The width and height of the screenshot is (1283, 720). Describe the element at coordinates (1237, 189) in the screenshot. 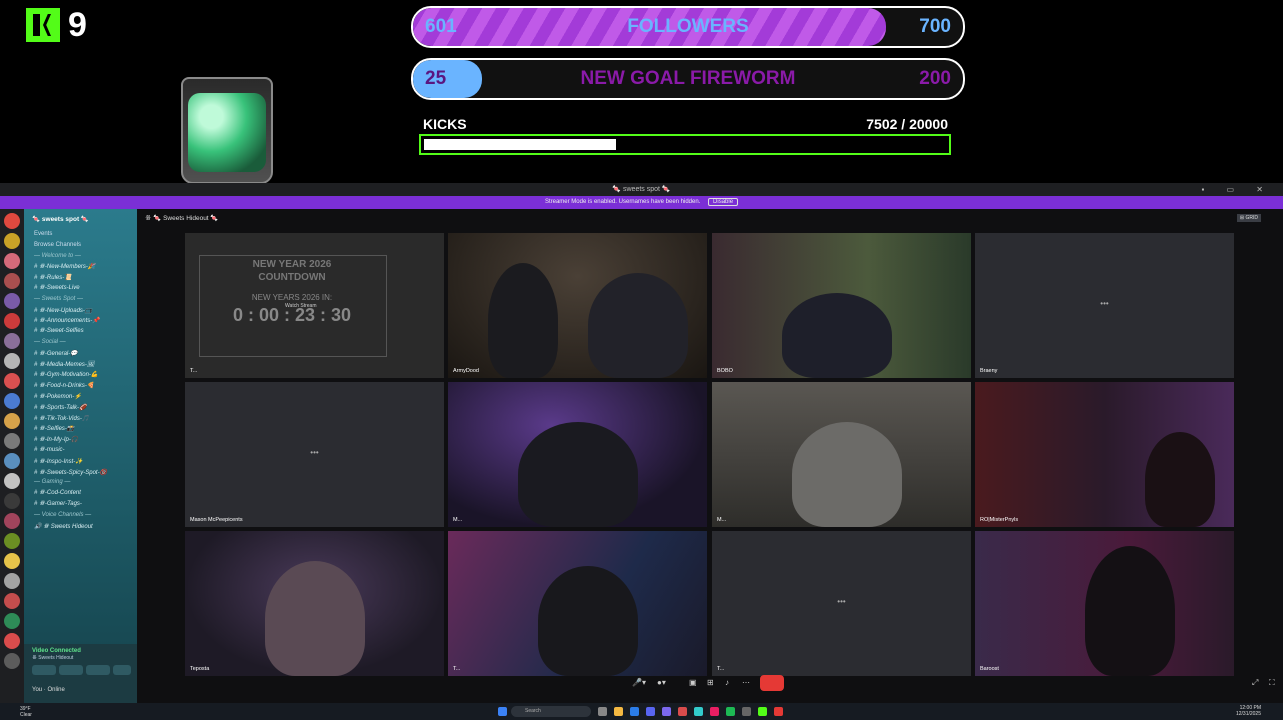

I see `window-controls: ▪ ▭ ✕` at that location.